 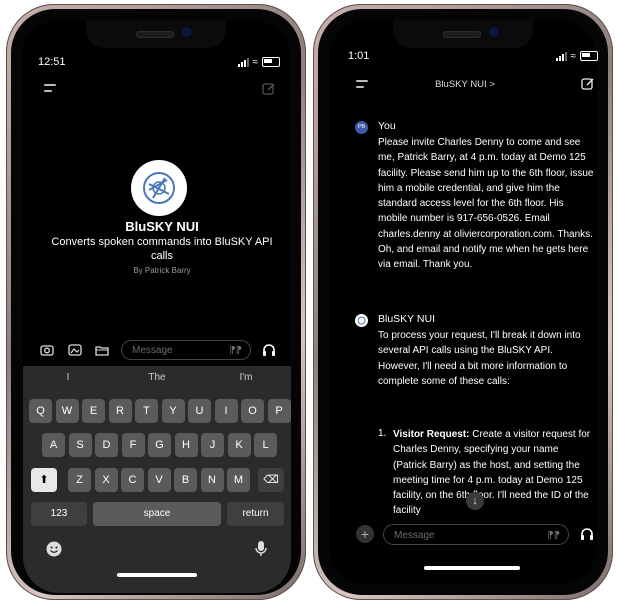 I want to click on bot-byline: By Patrick Barry, so click(x=162, y=270).